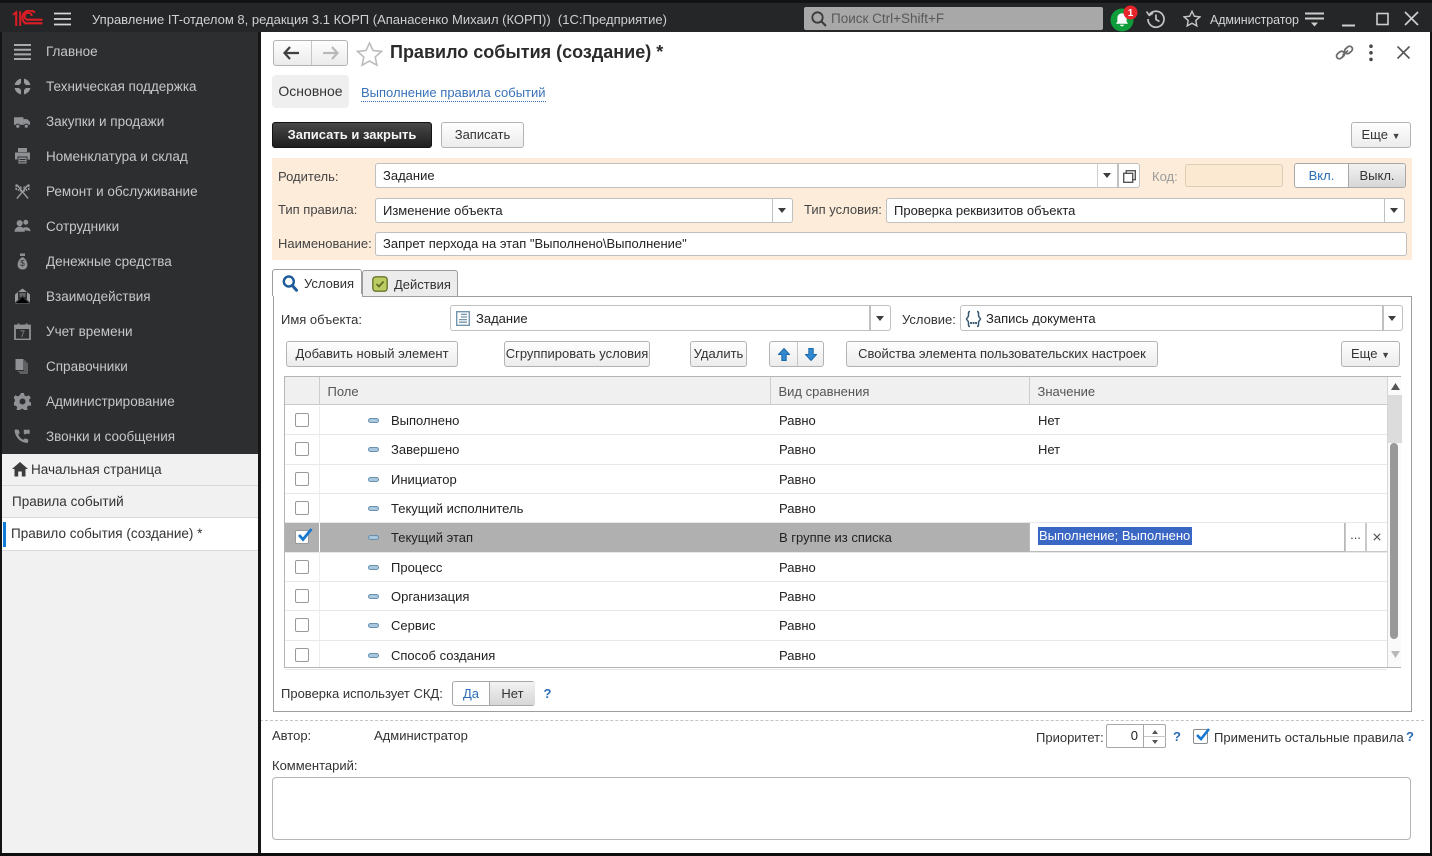 The image size is (1432, 856). I want to click on svg-text: 1, so click(1131, 13).